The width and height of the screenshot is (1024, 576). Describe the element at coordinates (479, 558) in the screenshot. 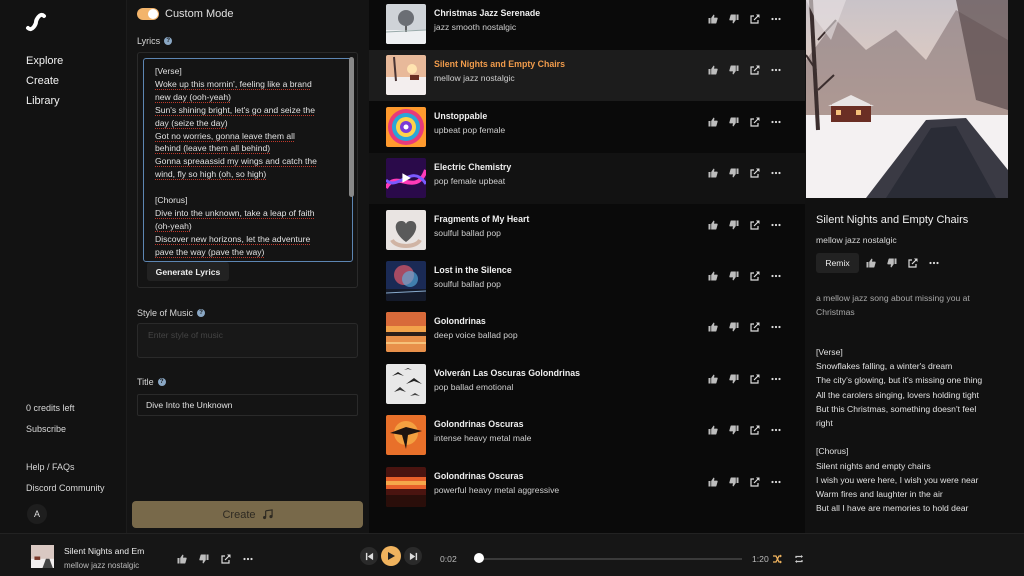

I see `progress-knob` at that location.